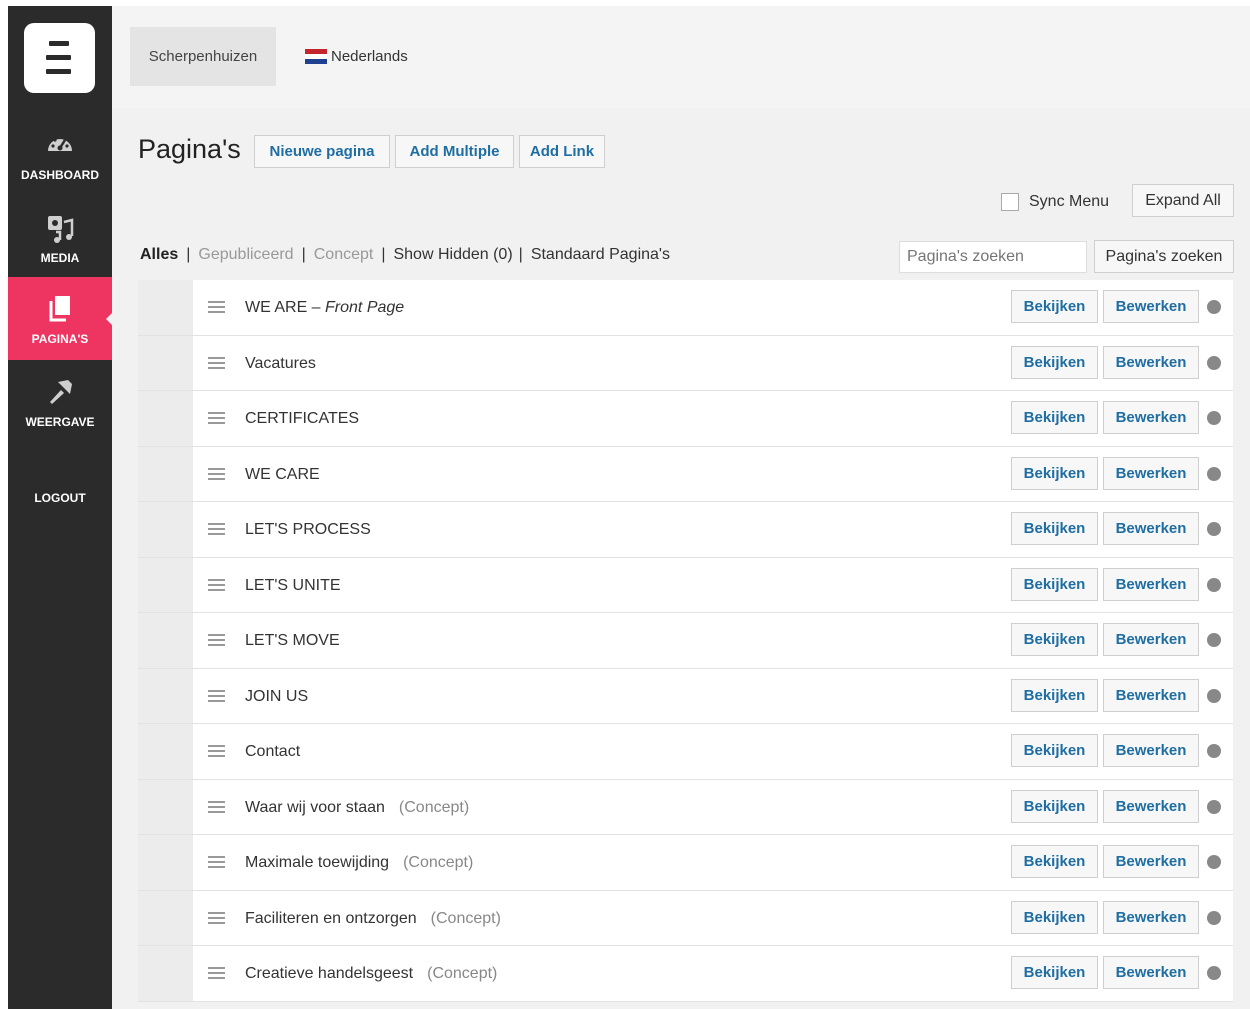 The image size is (1250, 1009). What do you see at coordinates (713, 529) in the screenshot?
I see `row-body: LET'S PROCESS Bekijken Bewerken` at bounding box center [713, 529].